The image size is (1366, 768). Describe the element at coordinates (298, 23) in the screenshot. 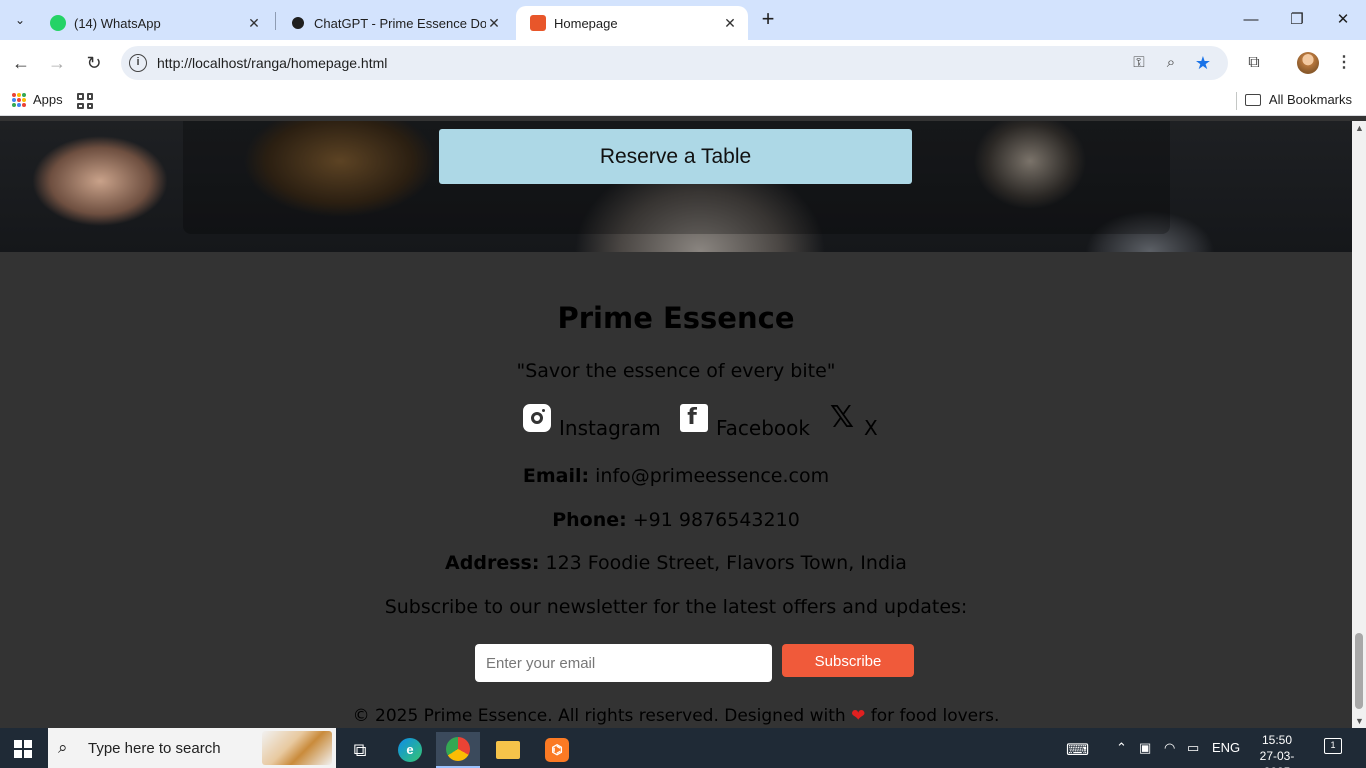

I see `chatgpt-icon` at that location.